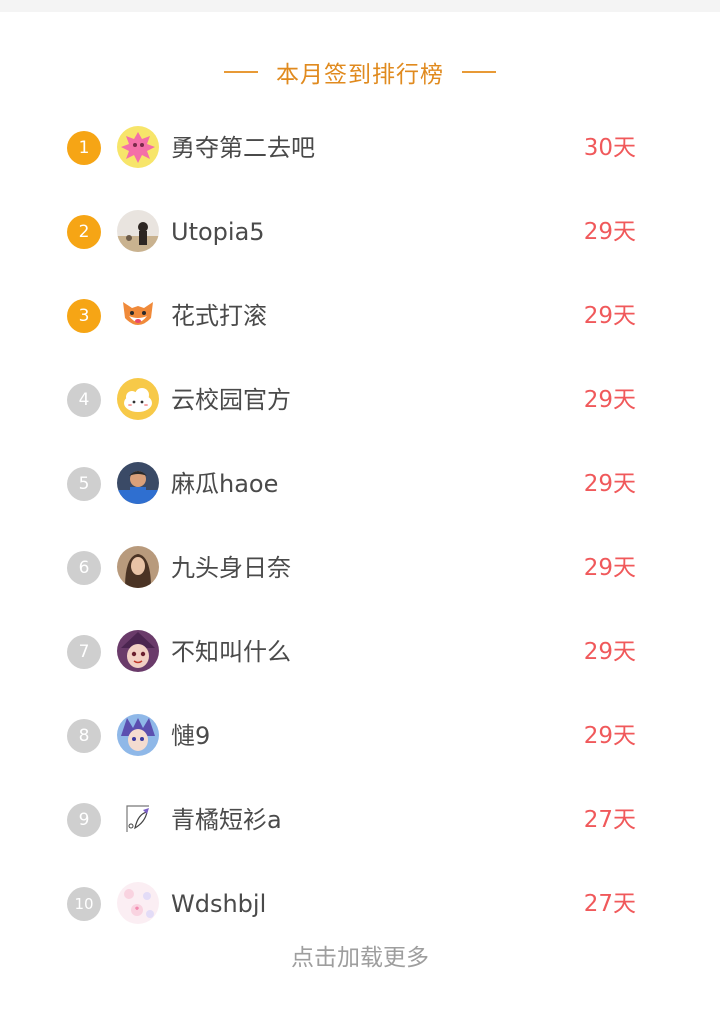 This screenshot has width=720, height=1009. I want to click on rank-badge: 1, so click(84, 148).